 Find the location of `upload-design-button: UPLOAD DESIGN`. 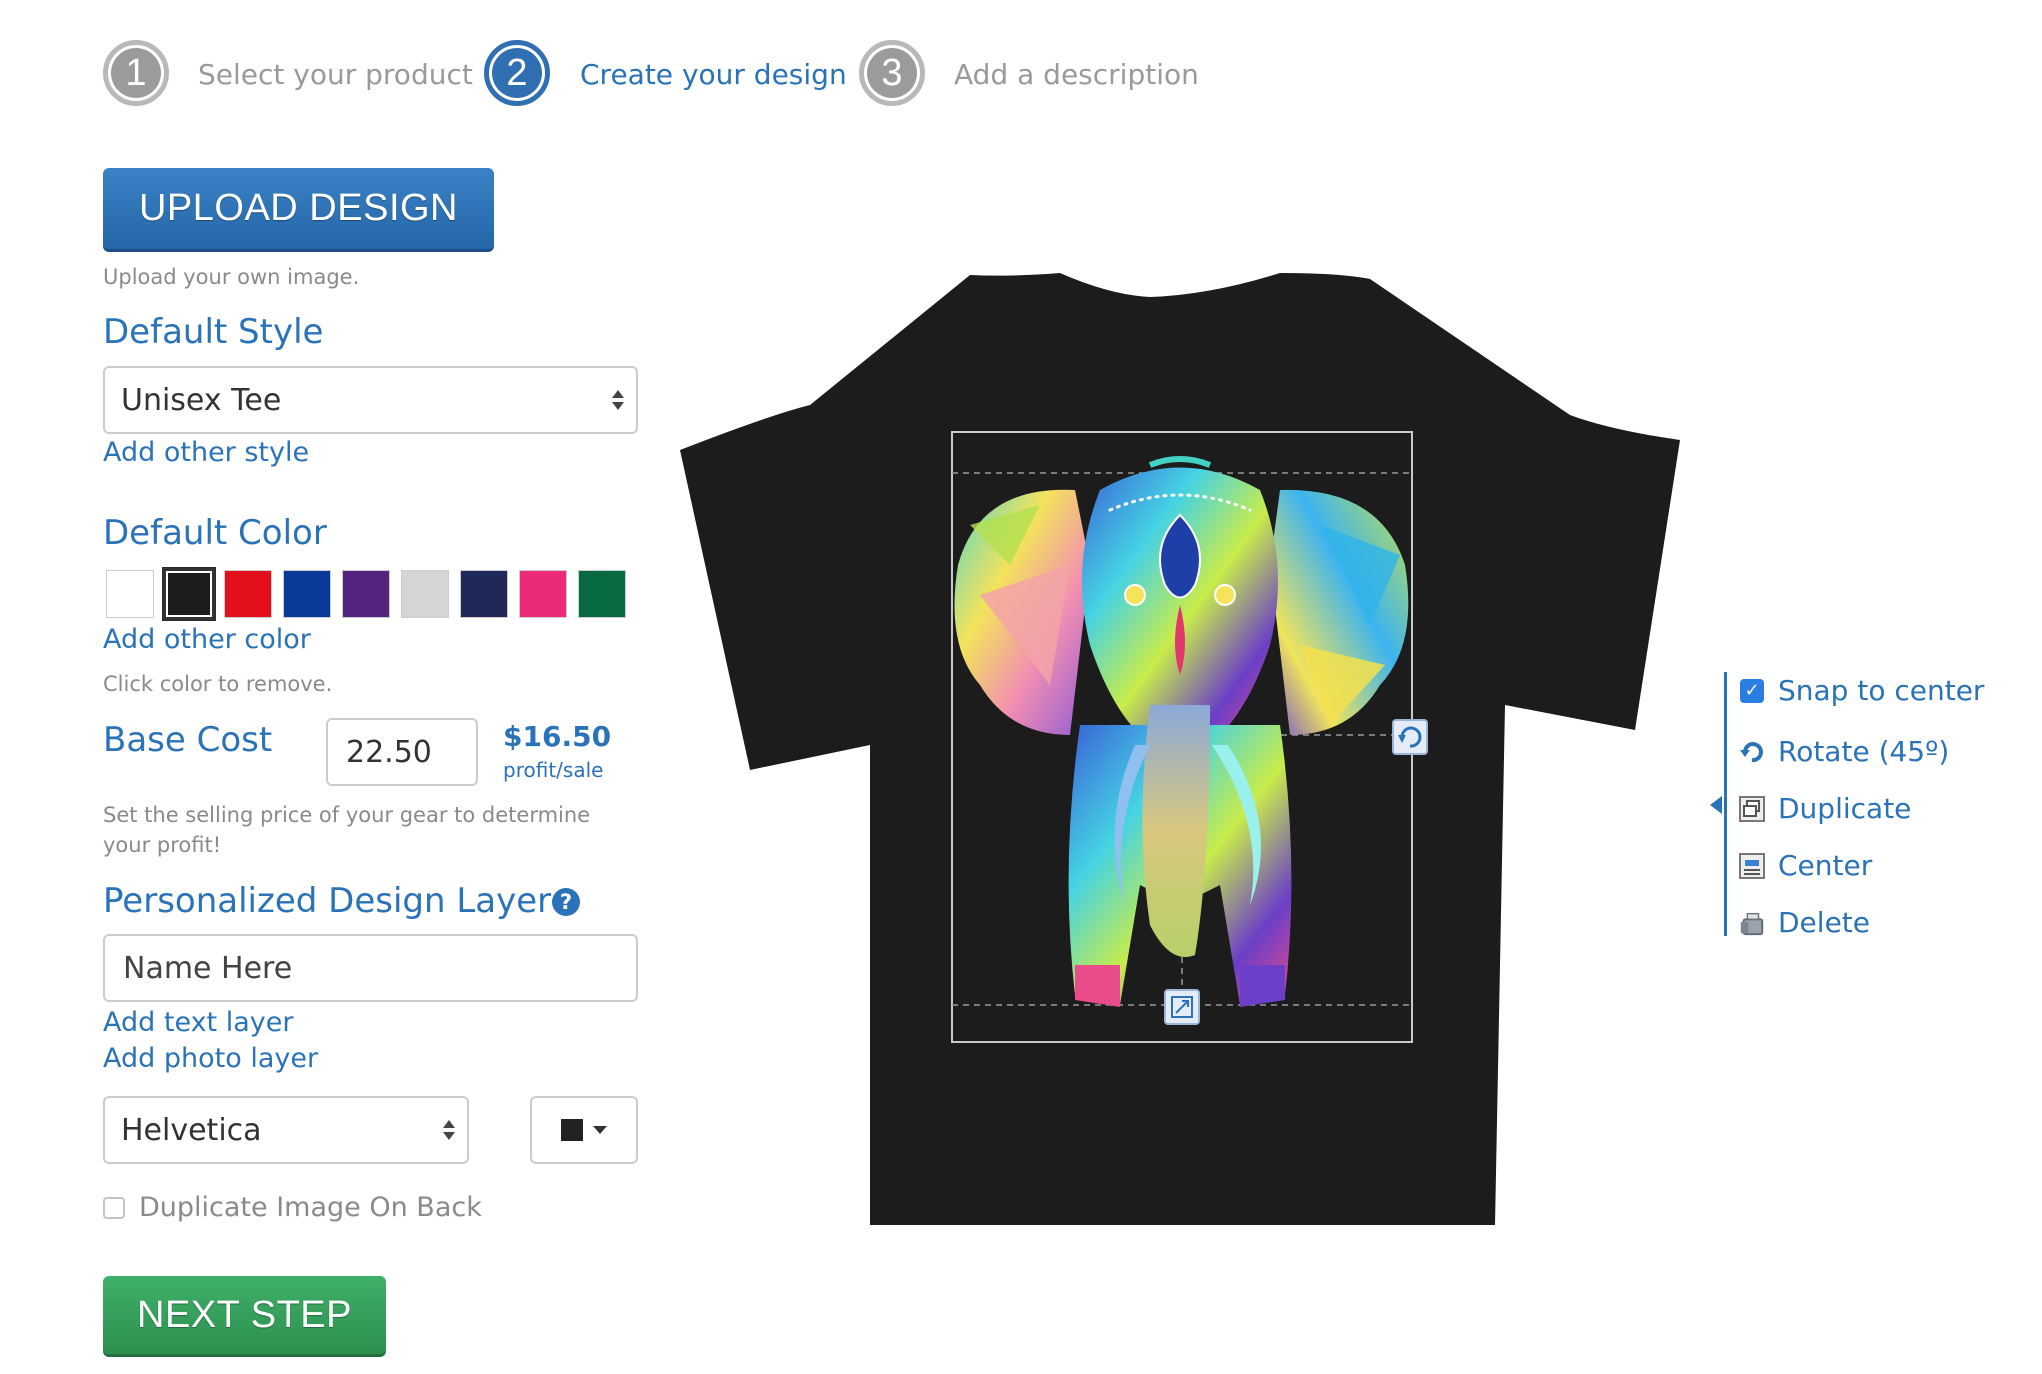

upload-design-button: UPLOAD DESIGN is located at coordinates (298, 210).